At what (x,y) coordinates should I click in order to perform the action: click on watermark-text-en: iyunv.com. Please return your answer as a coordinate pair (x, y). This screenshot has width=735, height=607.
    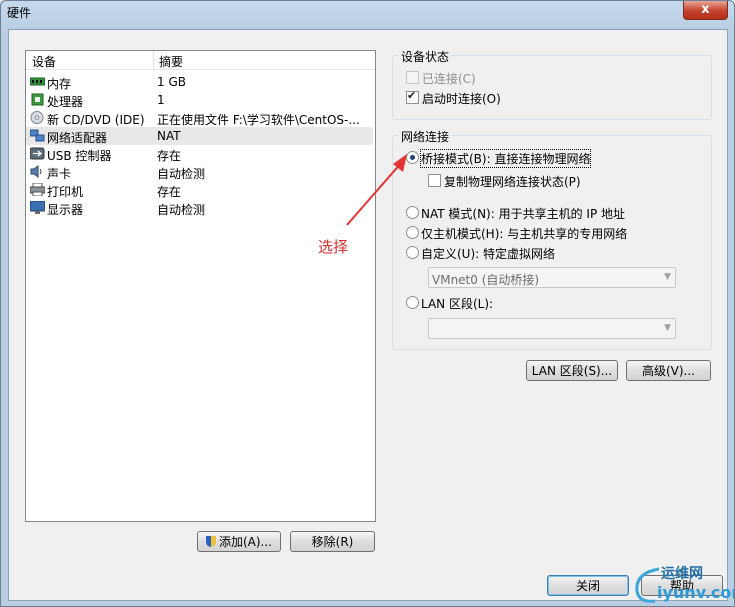
    Looking at the image, I should click on (695, 592).